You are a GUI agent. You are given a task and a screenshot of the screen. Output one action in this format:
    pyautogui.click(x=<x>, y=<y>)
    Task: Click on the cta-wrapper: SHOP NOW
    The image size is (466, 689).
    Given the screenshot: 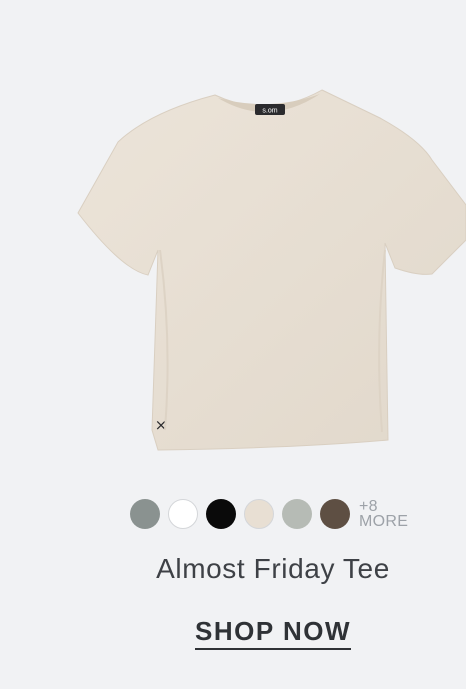 What is the action you would take?
    pyautogui.click(x=233, y=633)
    